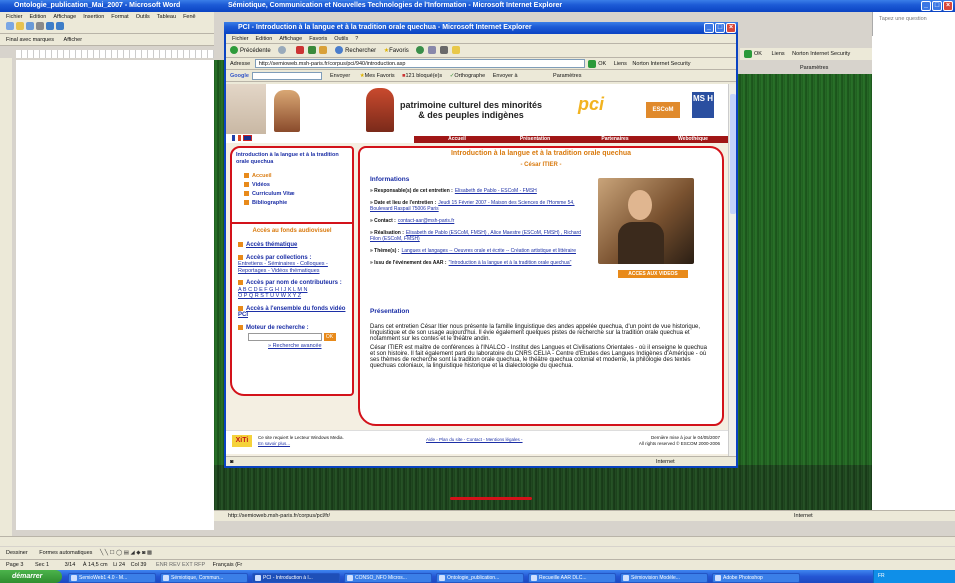 This screenshot has height=583, width=955. What do you see at coordinates (731, 28) in the screenshot?
I see `inner-close-button: ×` at bounding box center [731, 28].